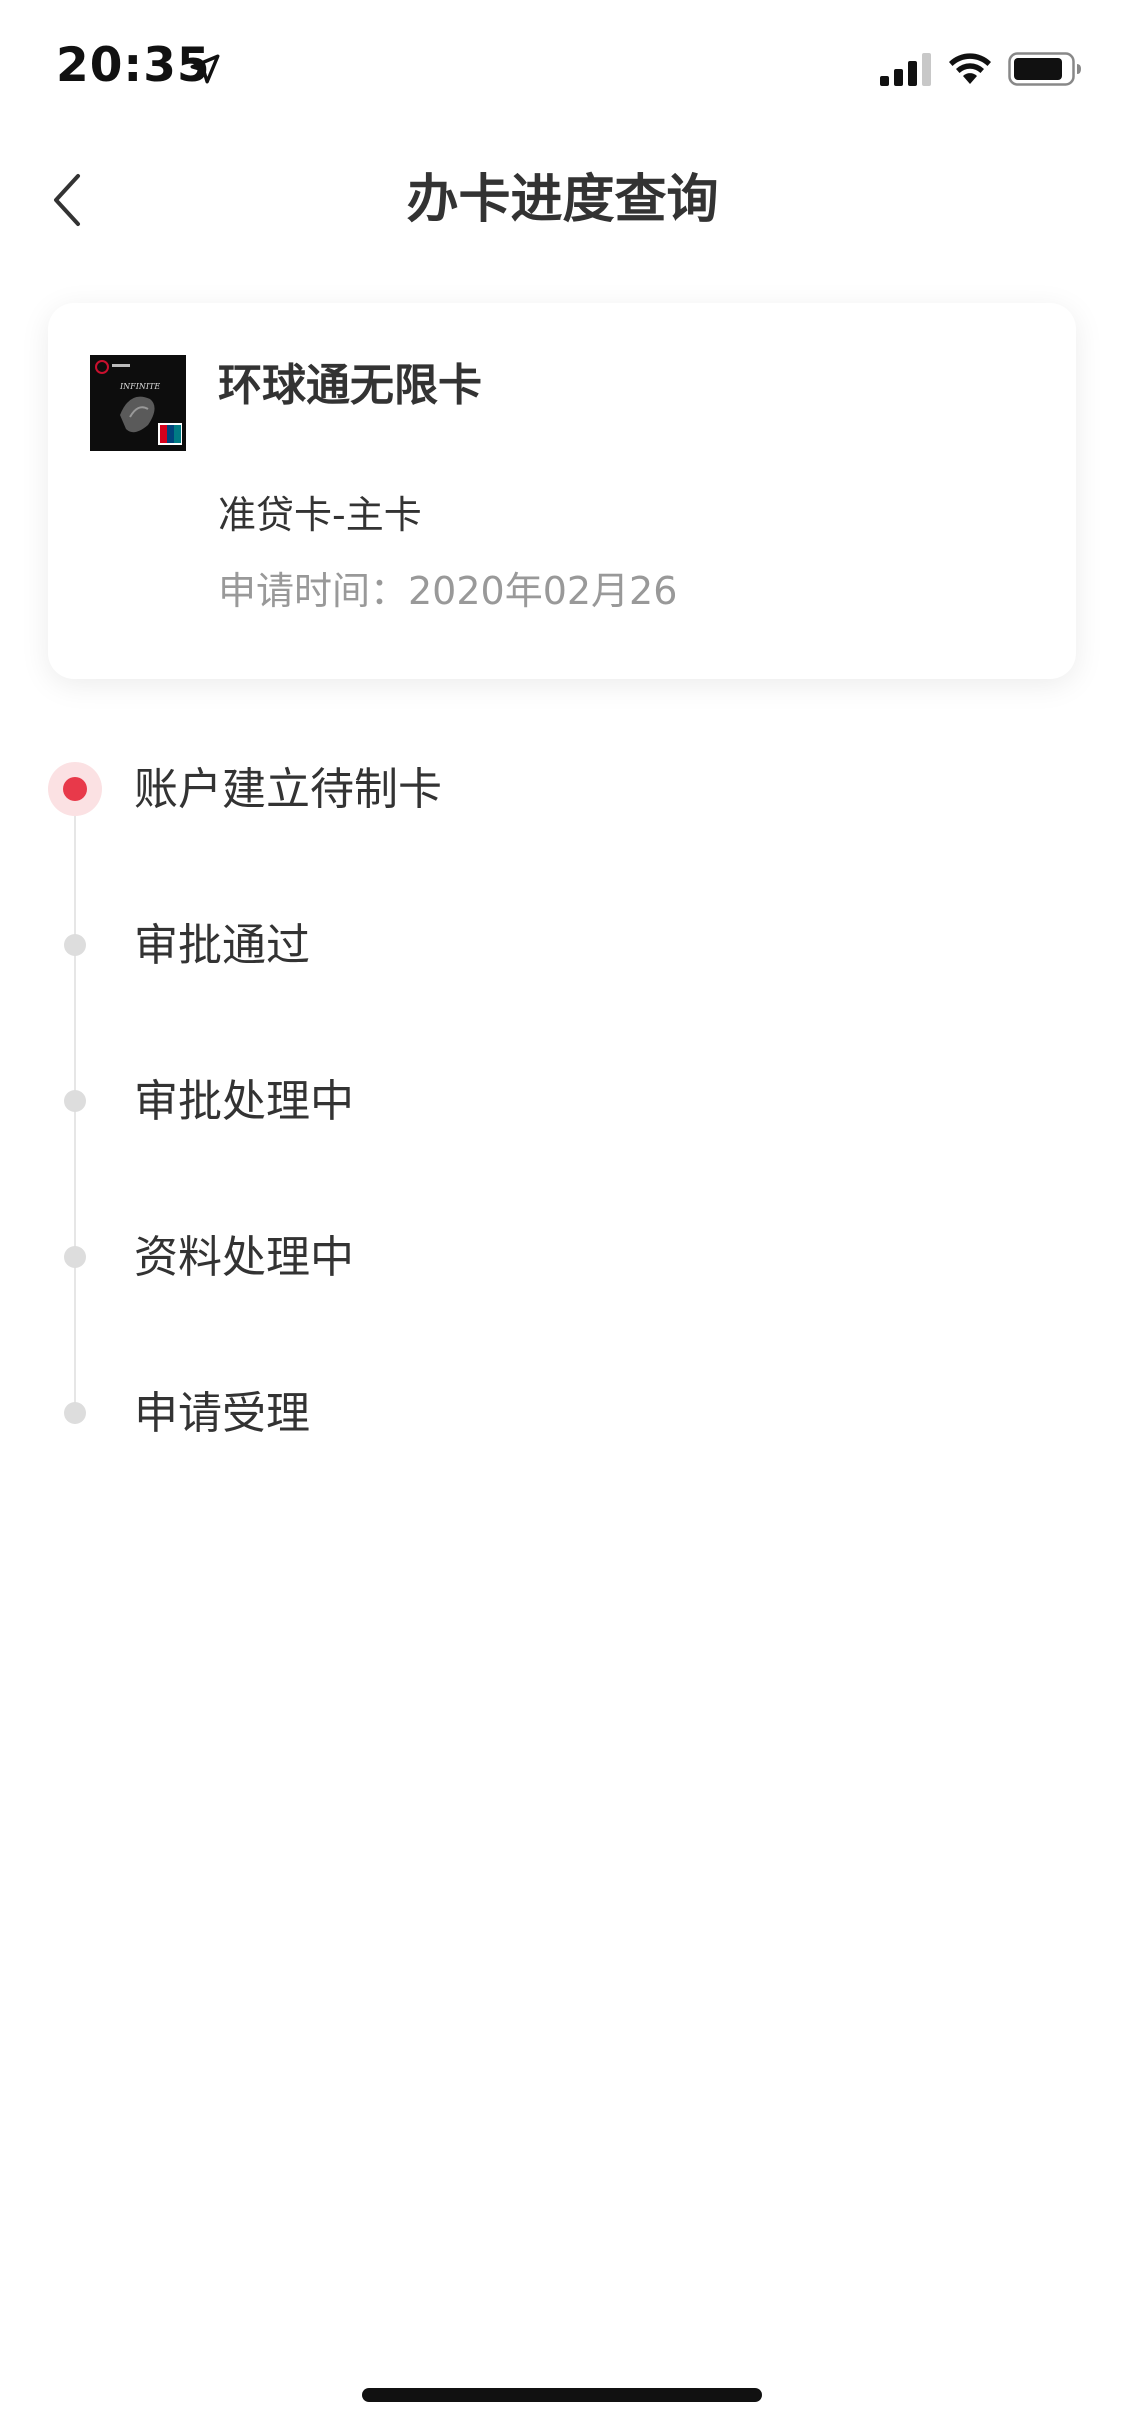  I want to click on page-title: 办卡进度查询, so click(562, 200).